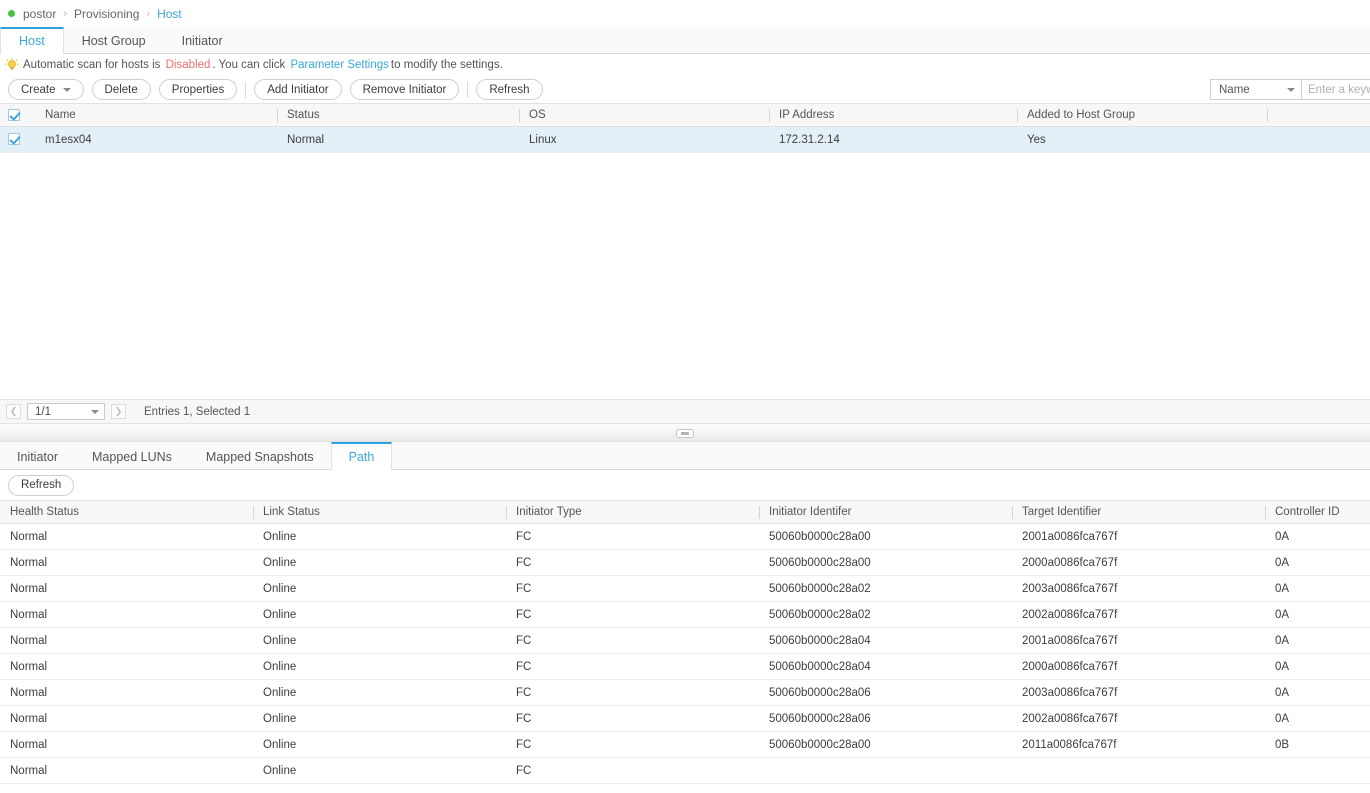 This screenshot has height=793, width=1370. What do you see at coordinates (885, 718) in the screenshot?
I see `cell-initiator-identifier: 50060b0000c28a06` at bounding box center [885, 718].